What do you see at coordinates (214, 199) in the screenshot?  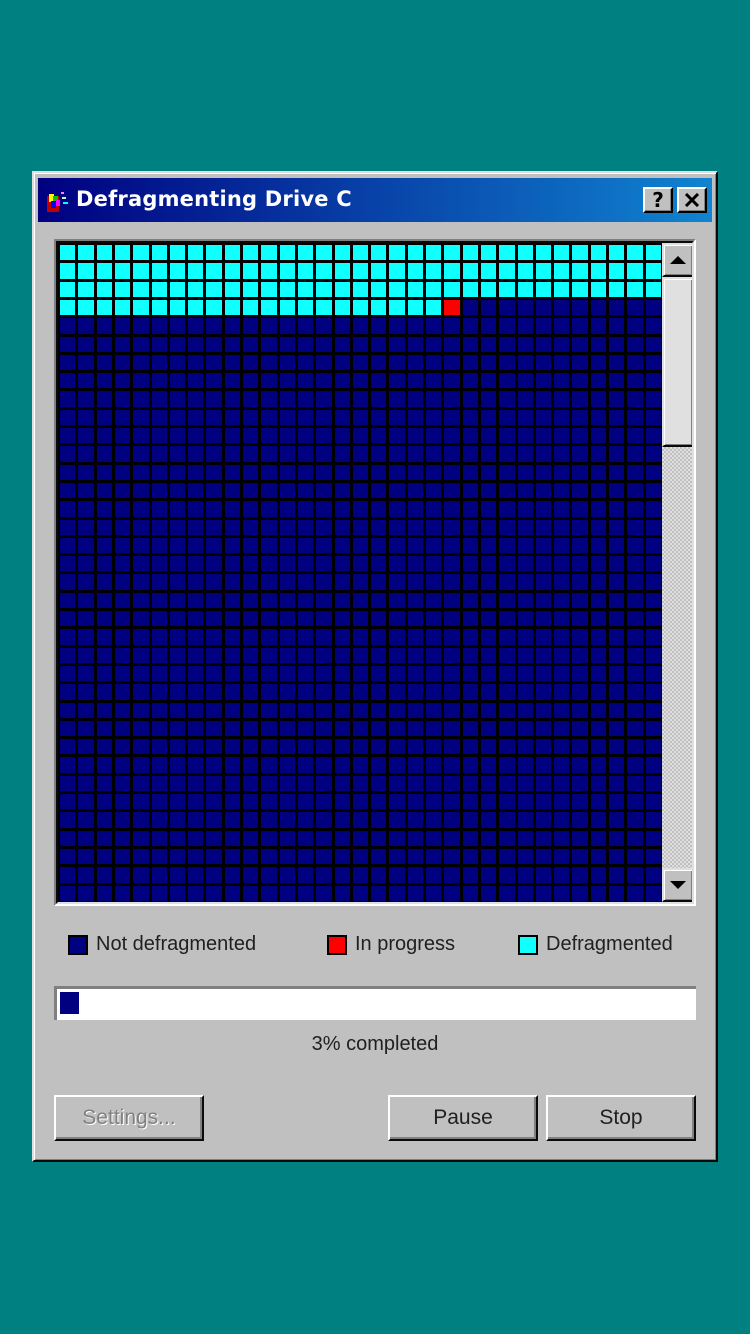 I see `window-title: Defragmenting Drive C` at bounding box center [214, 199].